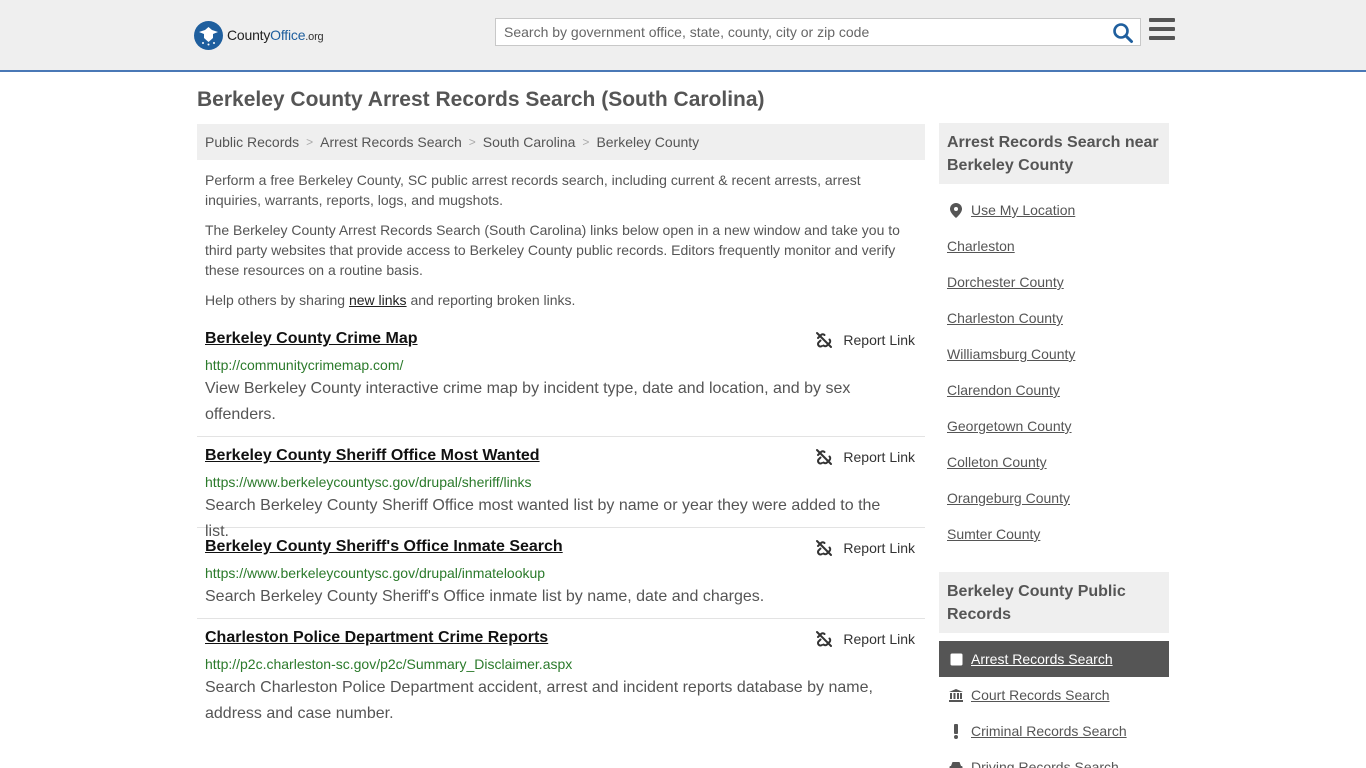 This screenshot has width=1366, height=768. I want to click on site-logo: CountyOffice.org, so click(259, 35).